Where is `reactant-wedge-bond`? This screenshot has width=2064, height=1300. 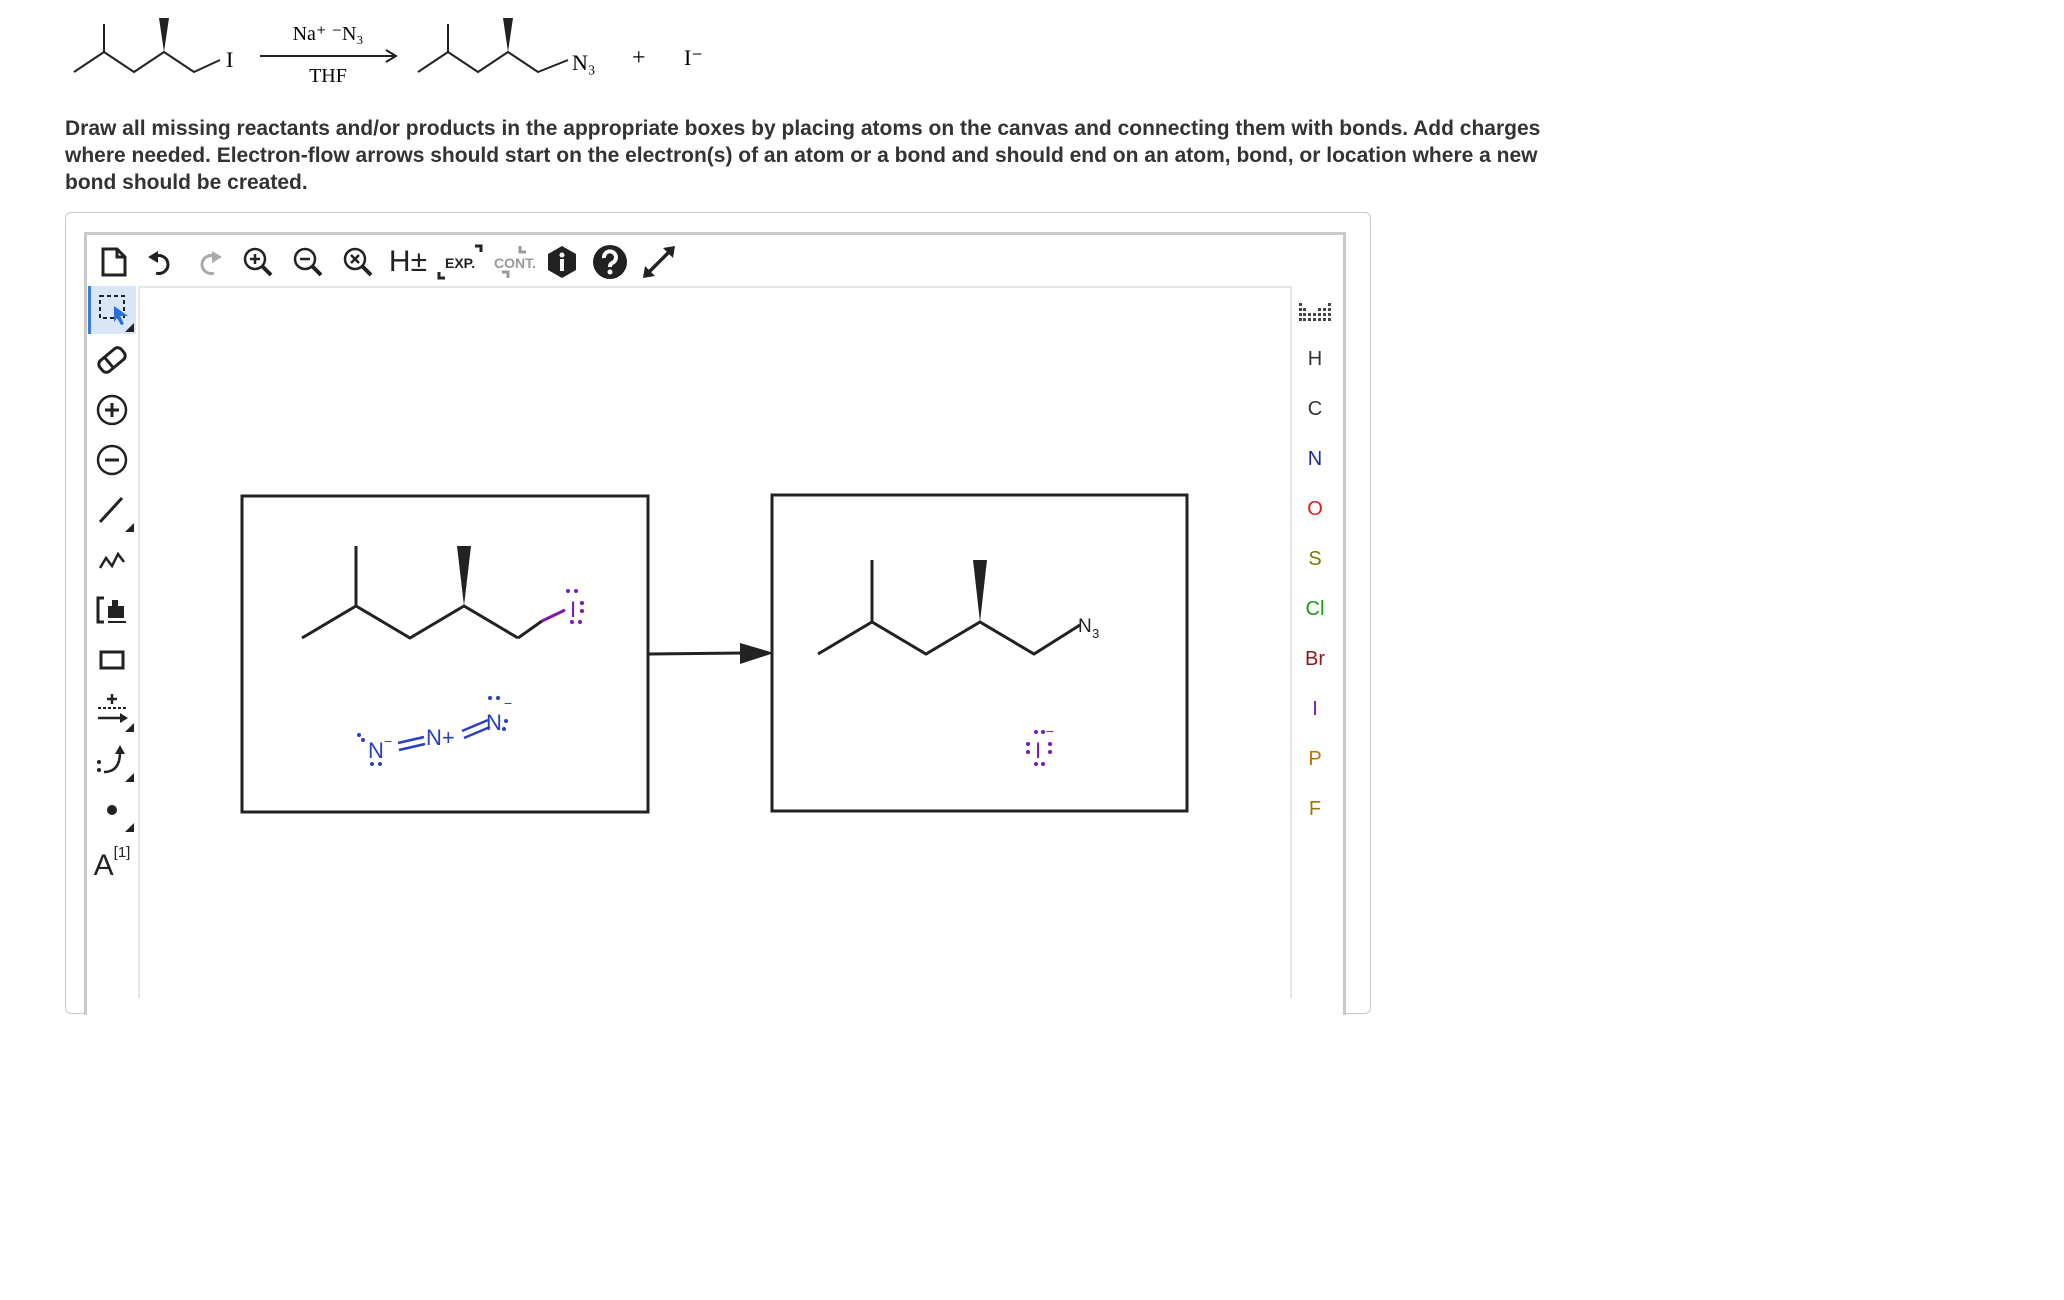 reactant-wedge-bond is located at coordinates (164, 35).